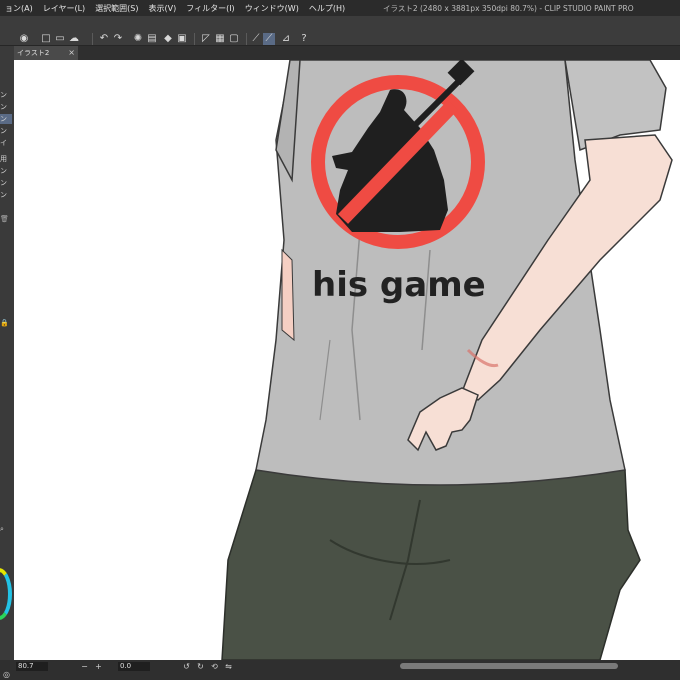  Describe the element at coordinates (509, 666) in the screenshot. I see `horizontal-scrollbar` at that location.